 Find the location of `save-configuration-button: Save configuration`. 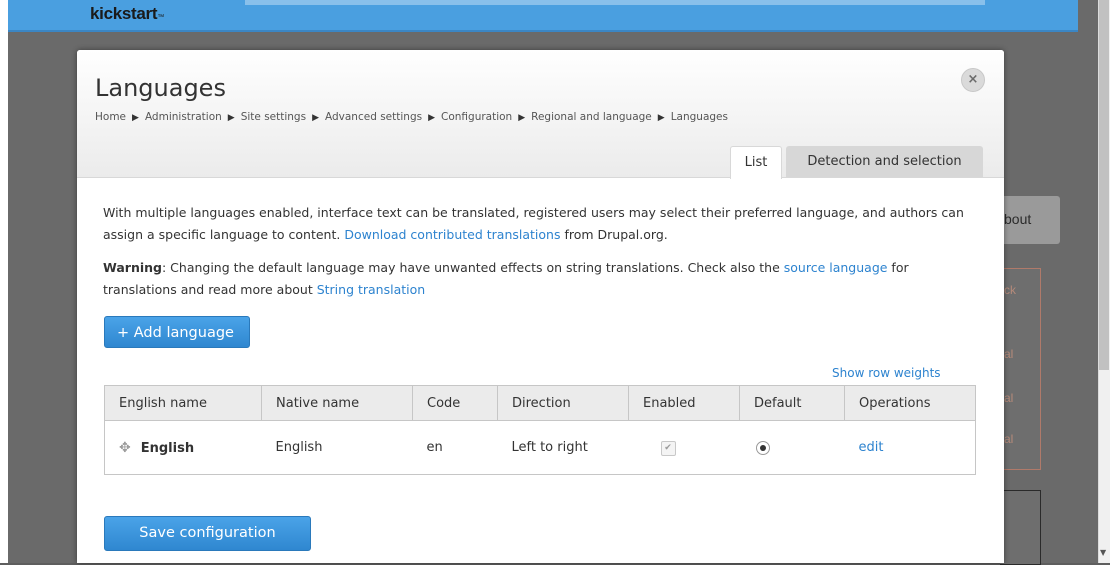

save-configuration-button: Save configuration is located at coordinates (207, 533).